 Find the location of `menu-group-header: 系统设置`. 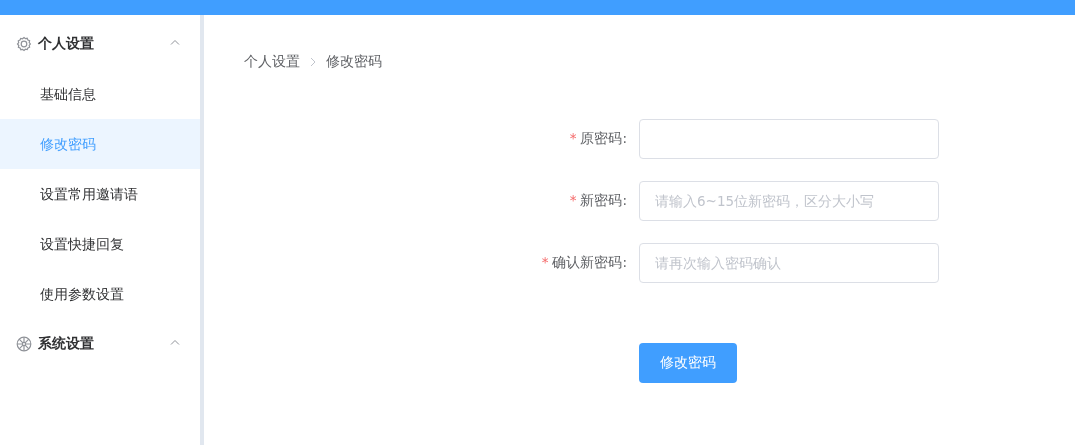

menu-group-header: 系统设置 is located at coordinates (100, 344).